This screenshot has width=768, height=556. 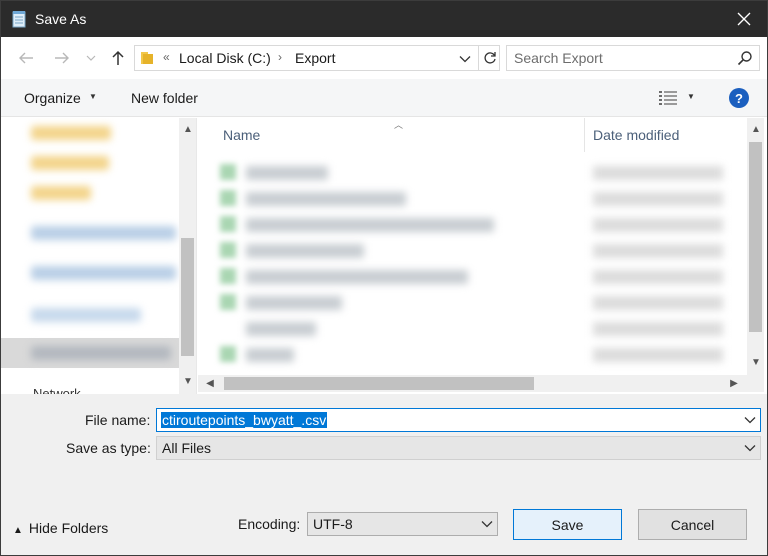 I want to click on organize-button: Organize, so click(x=52, y=98).